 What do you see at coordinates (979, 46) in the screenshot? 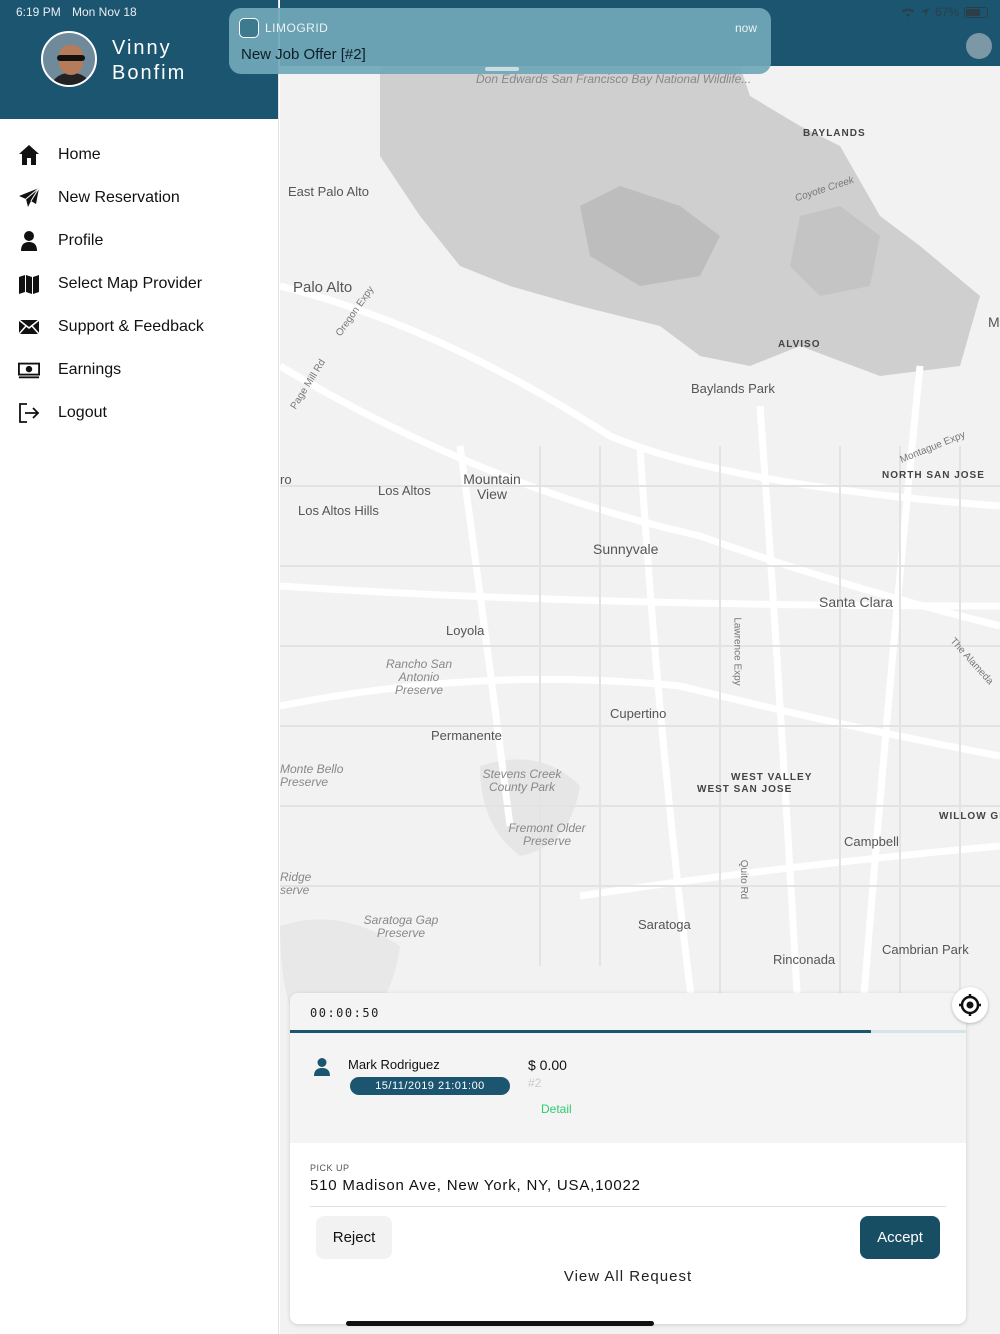
I see `profile-toggle-button` at bounding box center [979, 46].